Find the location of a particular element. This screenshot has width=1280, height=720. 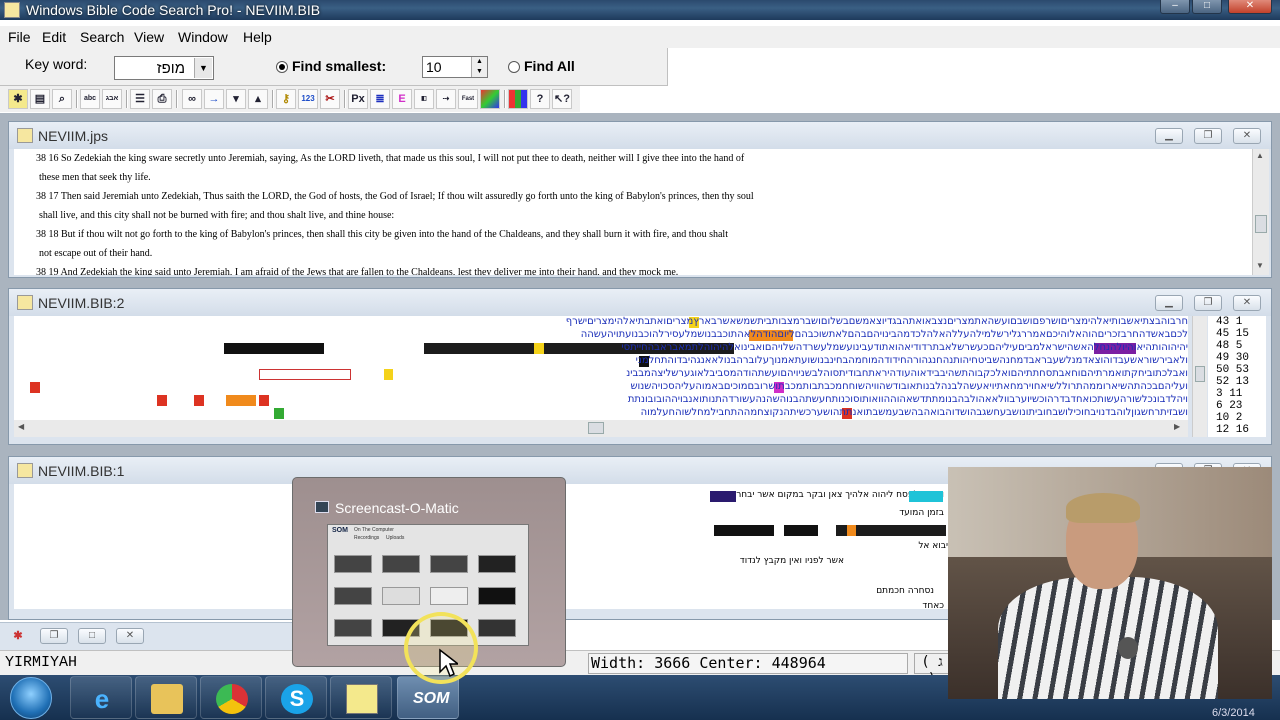

arrow-down-icon: ▾ is located at coordinates (236, 99).